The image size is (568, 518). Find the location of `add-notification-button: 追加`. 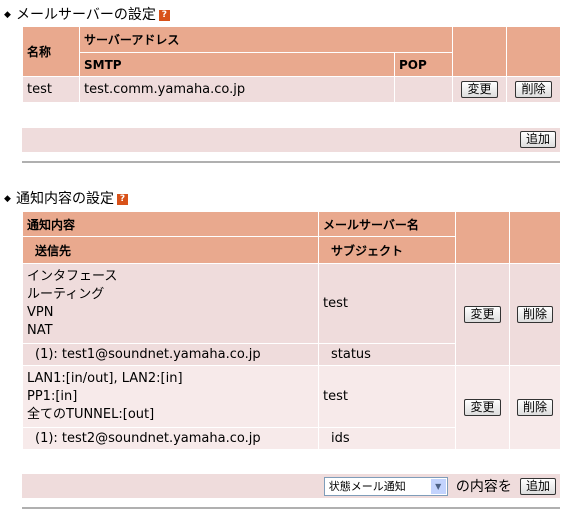

add-notification-button: 追加 is located at coordinates (537, 486).